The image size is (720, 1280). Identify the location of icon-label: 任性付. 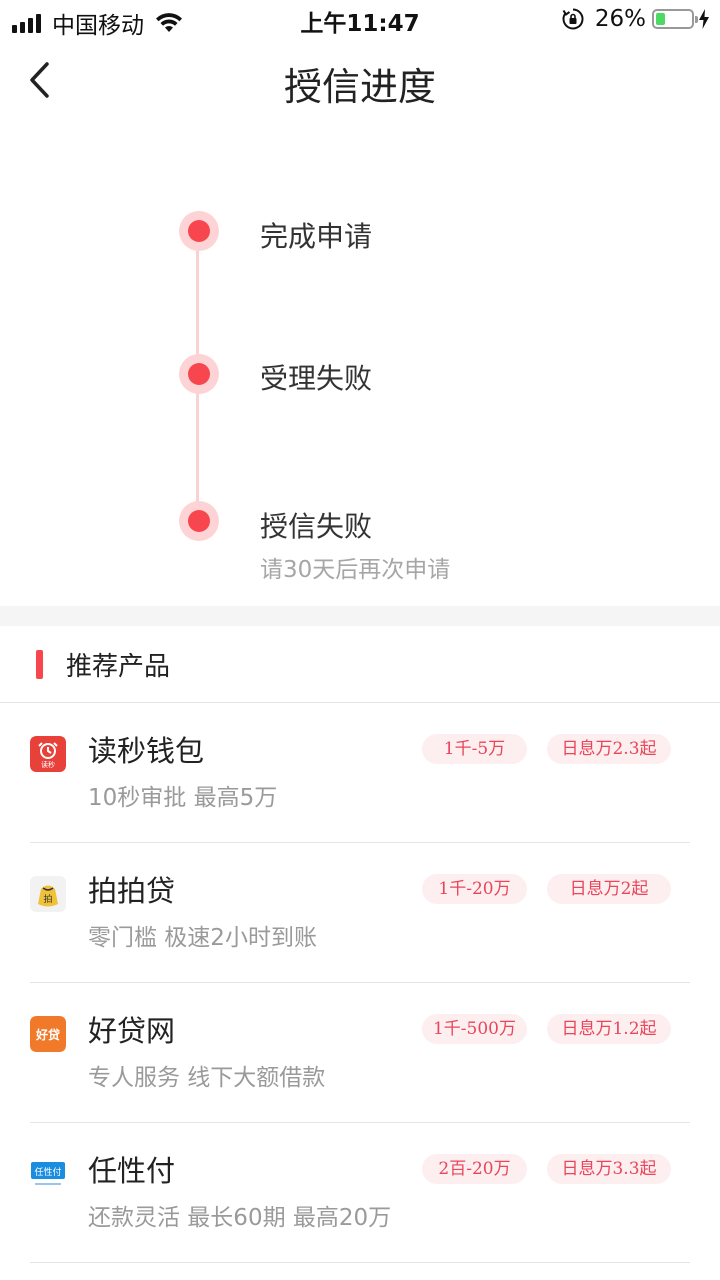
(47, 1172).